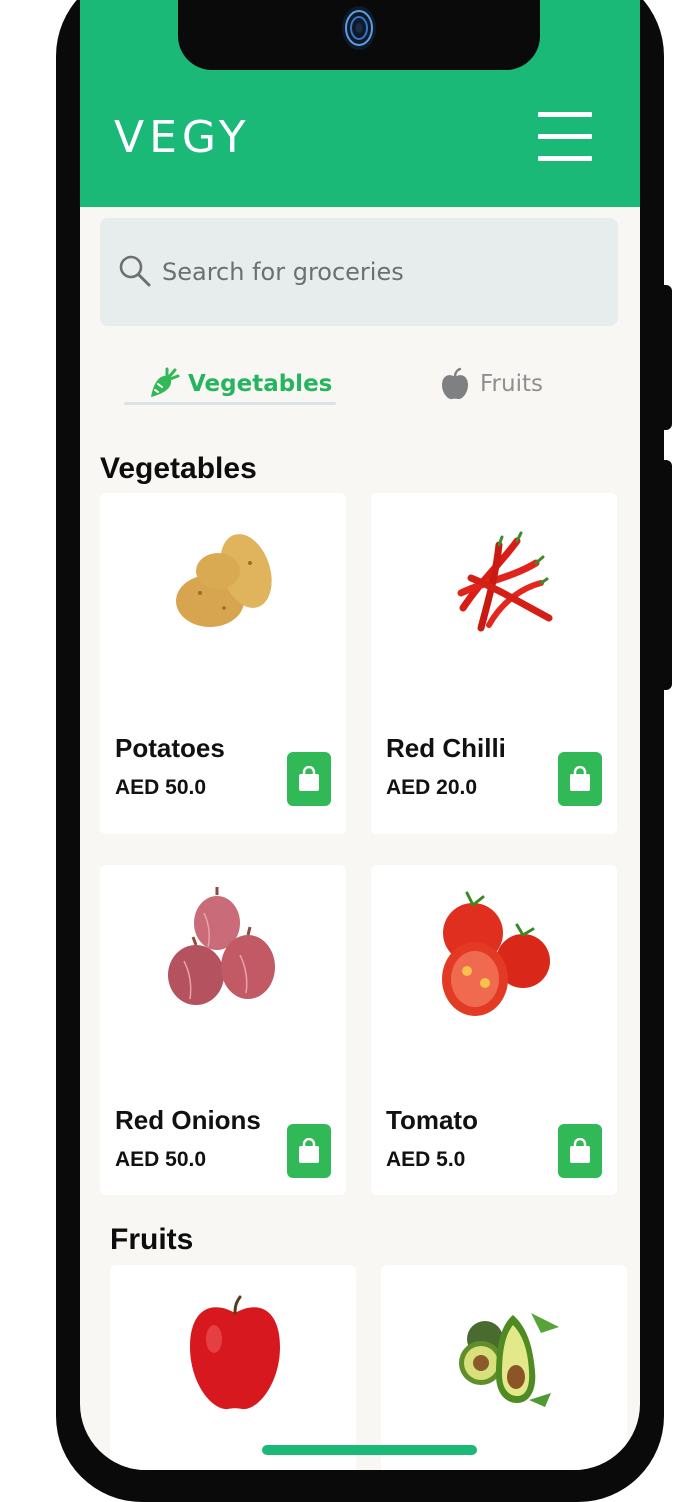 This screenshot has height=1502, width=700. I want to click on tab-fruits: Fruits, so click(490, 384).